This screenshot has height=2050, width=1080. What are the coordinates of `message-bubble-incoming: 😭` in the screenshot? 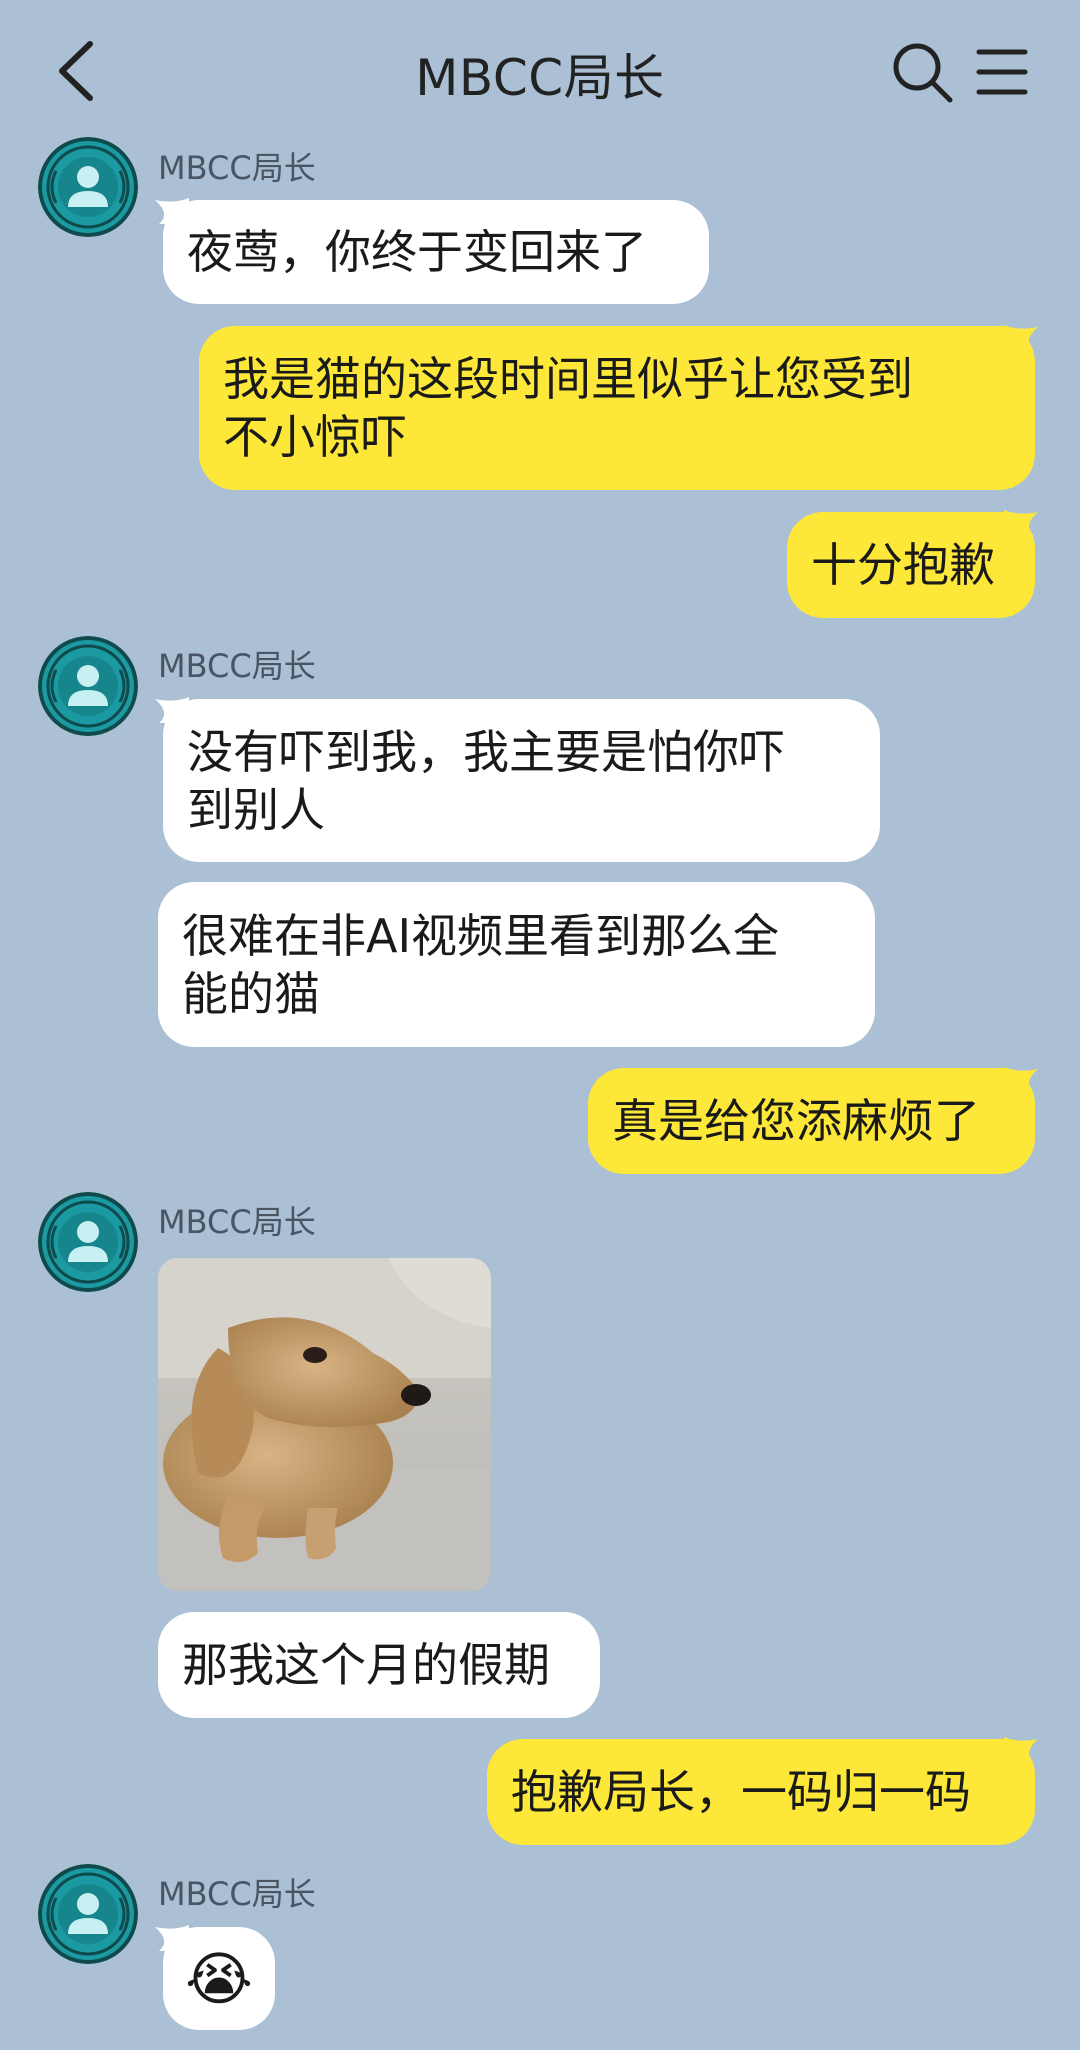 It's located at (219, 1978).